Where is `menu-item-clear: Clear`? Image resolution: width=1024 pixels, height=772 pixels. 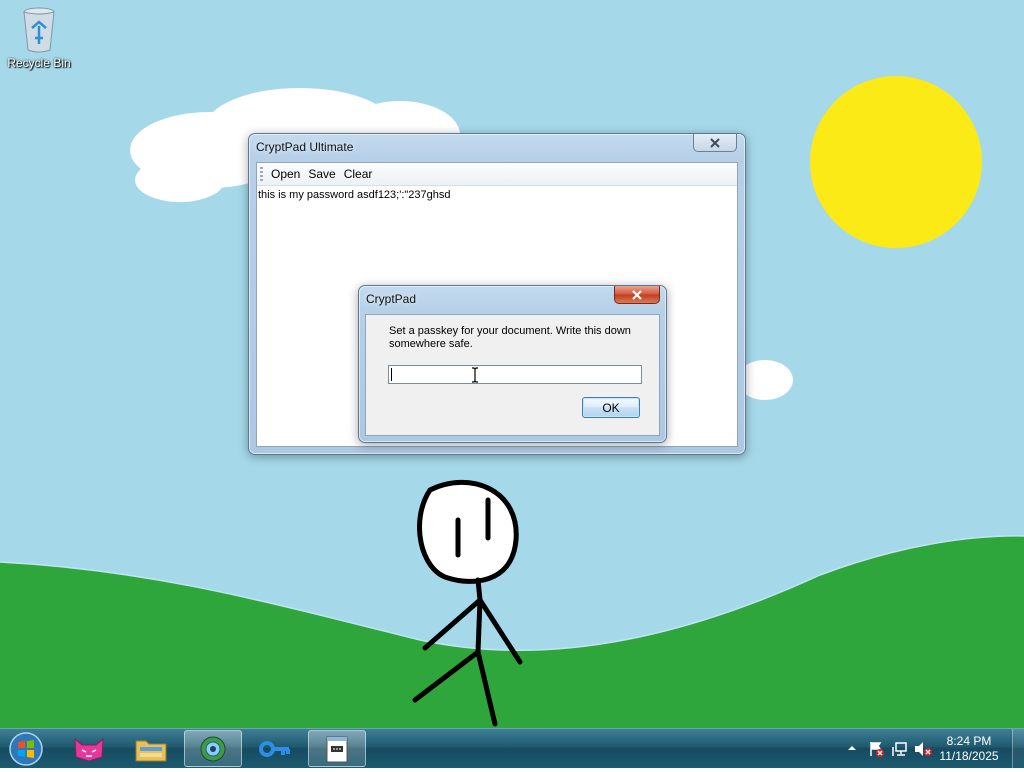
menu-item-clear: Clear is located at coordinates (358, 174).